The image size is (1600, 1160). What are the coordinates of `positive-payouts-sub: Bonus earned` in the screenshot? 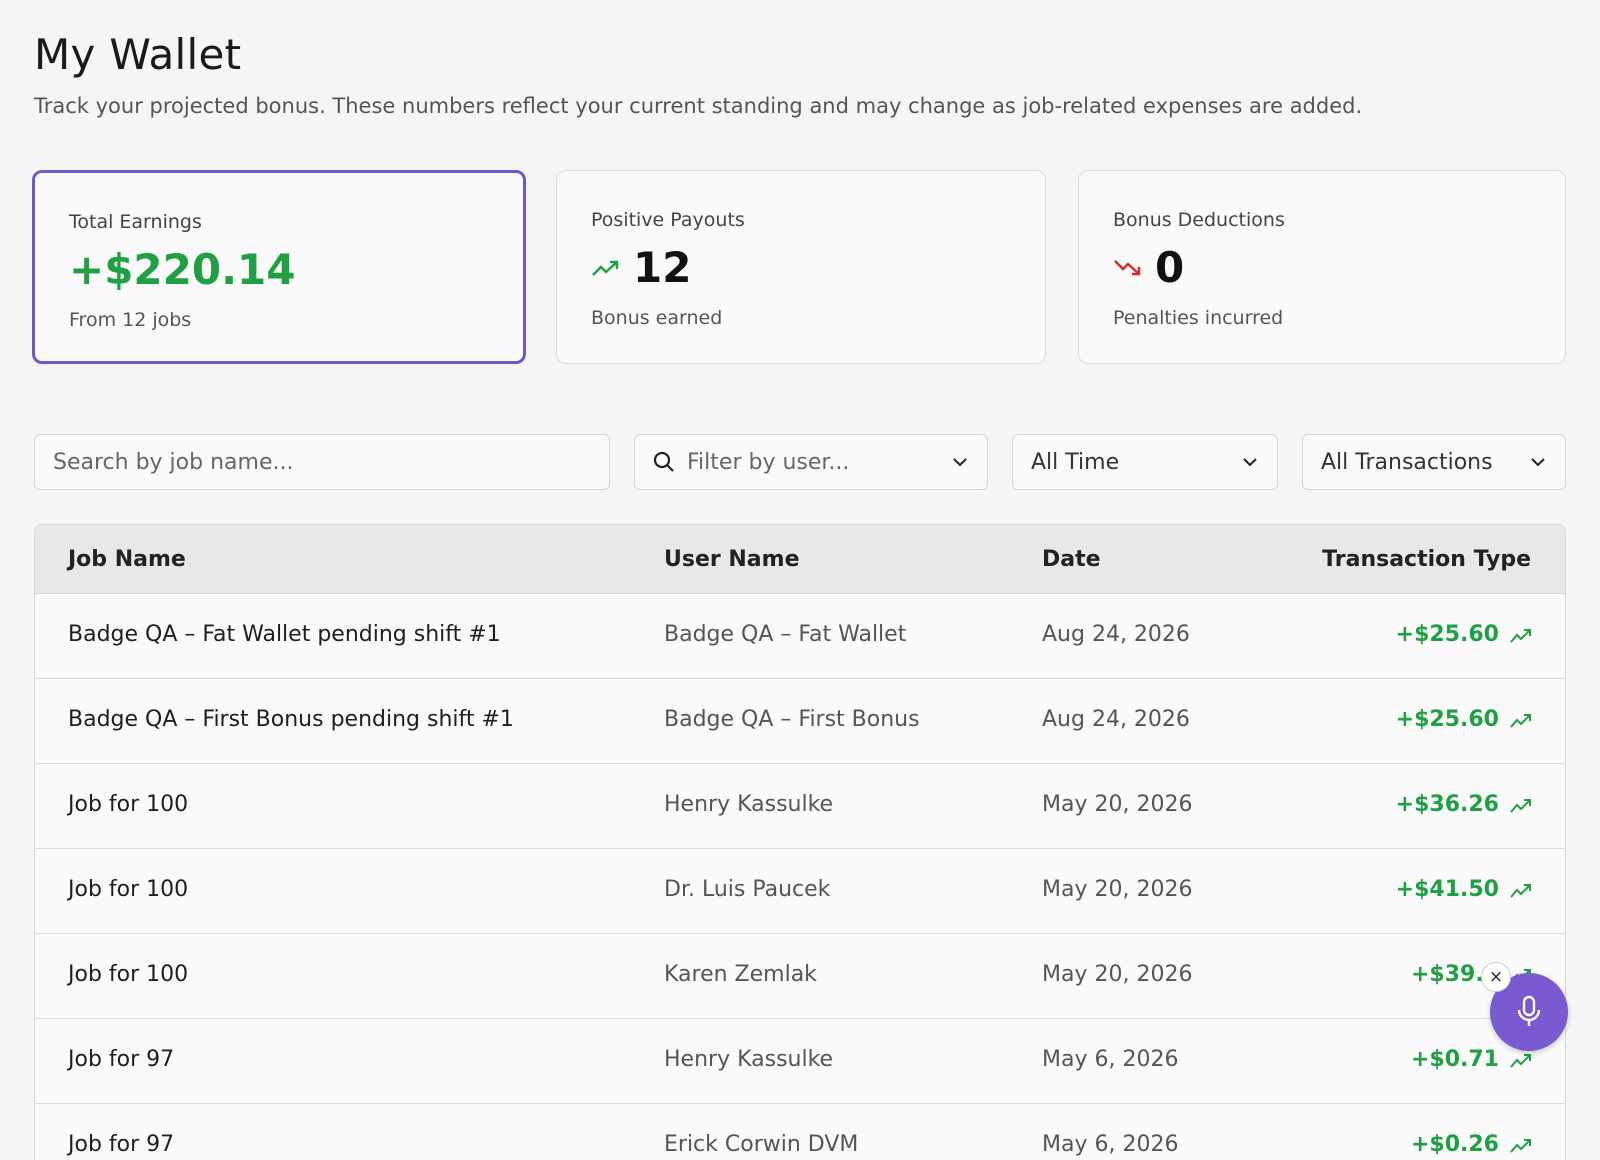 It's located at (657, 318).